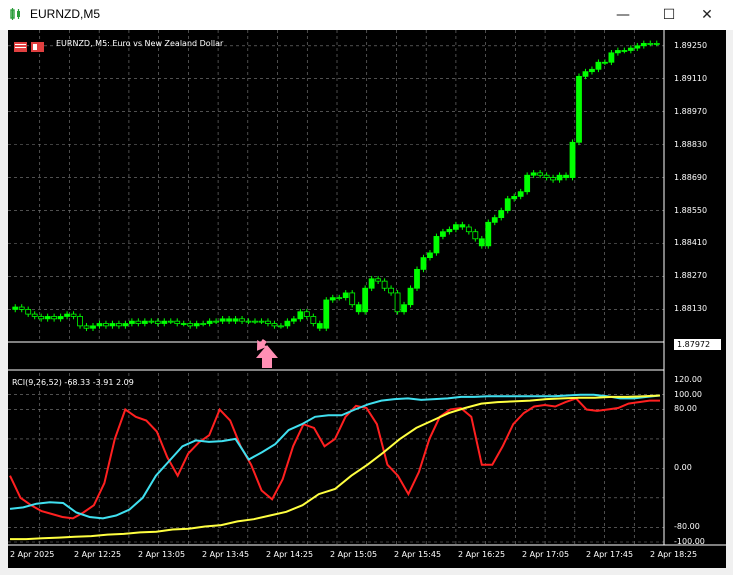  Describe the element at coordinates (267, 353) in the screenshot. I see `buy-arrow-icon` at that location.